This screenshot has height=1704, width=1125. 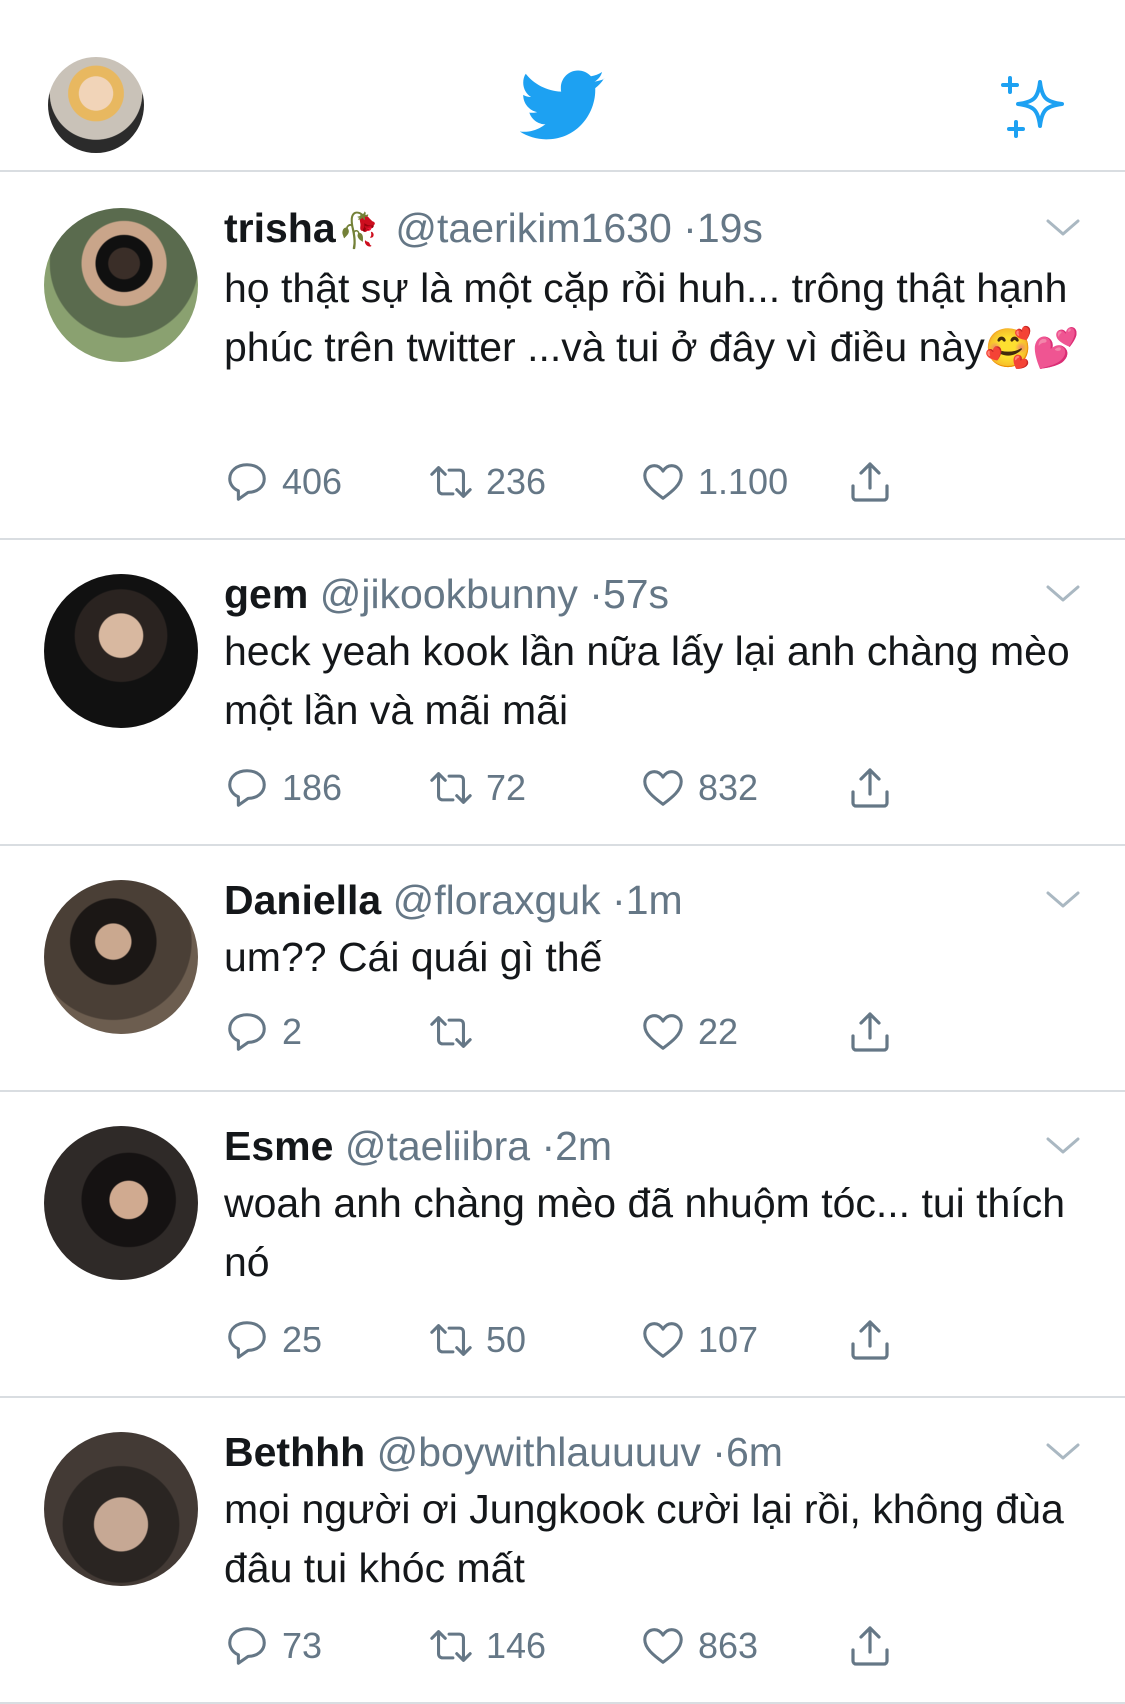 What do you see at coordinates (294, 1452) in the screenshot?
I see `display-name: Bethhh` at bounding box center [294, 1452].